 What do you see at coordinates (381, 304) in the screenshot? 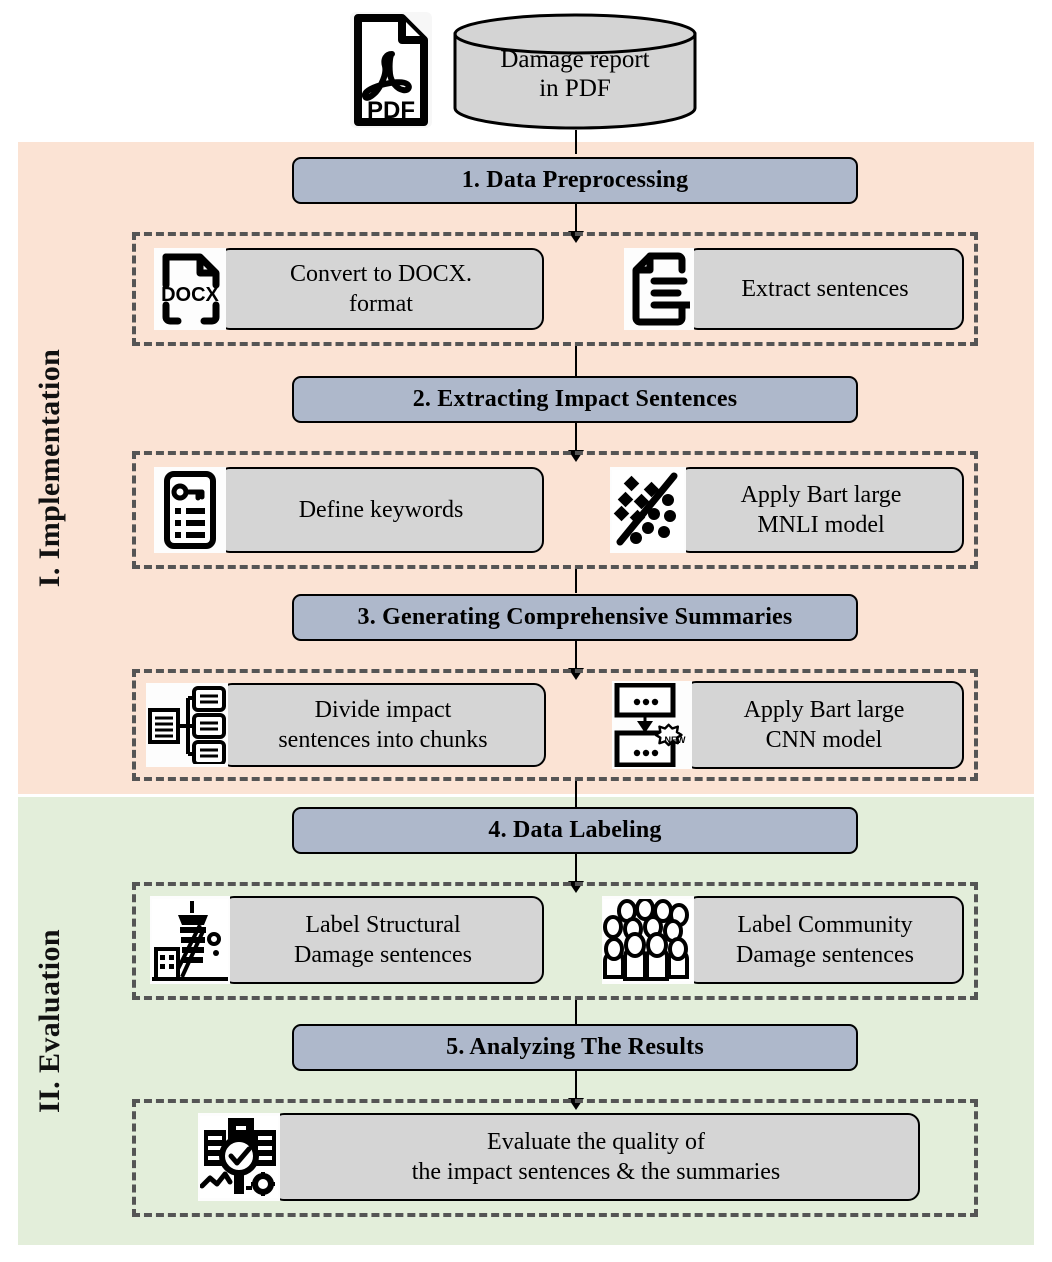
I see `task-convert-line2: format` at bounding box center [381, 304].